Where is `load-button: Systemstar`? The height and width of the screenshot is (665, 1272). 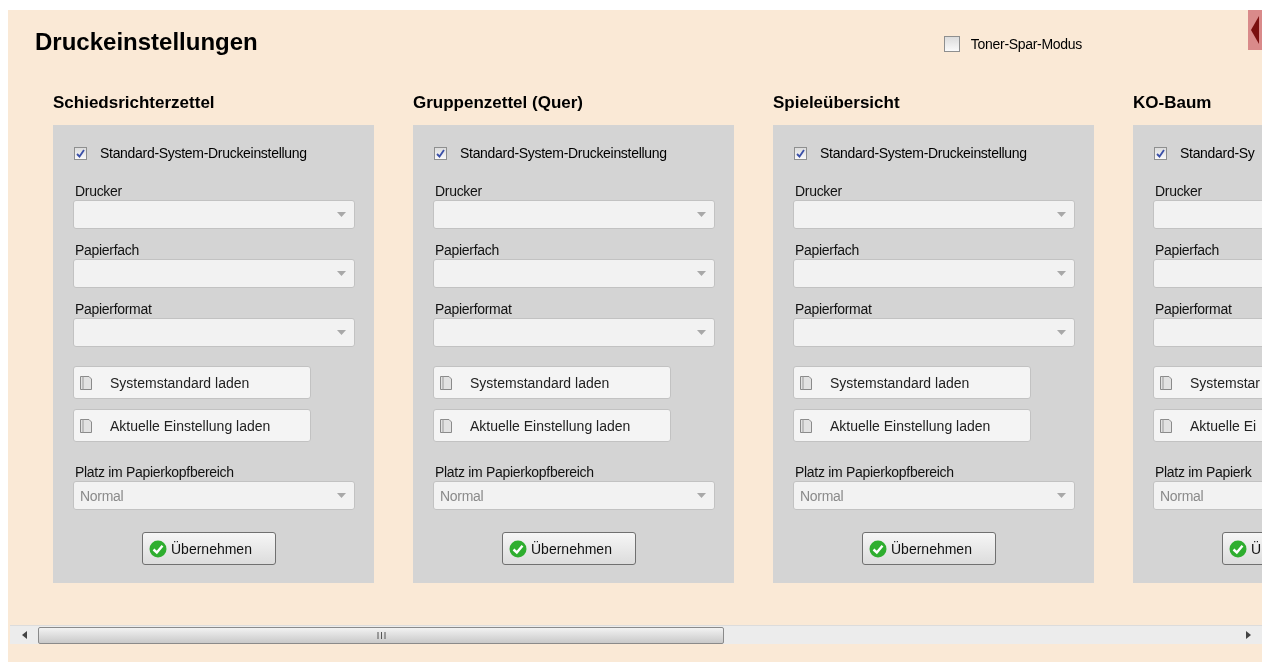 load-button: Systemstar is located at coordinates (1207, 382).